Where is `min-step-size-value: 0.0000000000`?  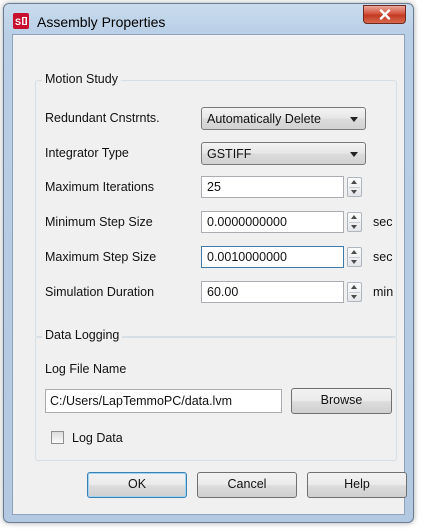
min-step-size-value: 0.0000000000 is located at coordinates (247, 222).